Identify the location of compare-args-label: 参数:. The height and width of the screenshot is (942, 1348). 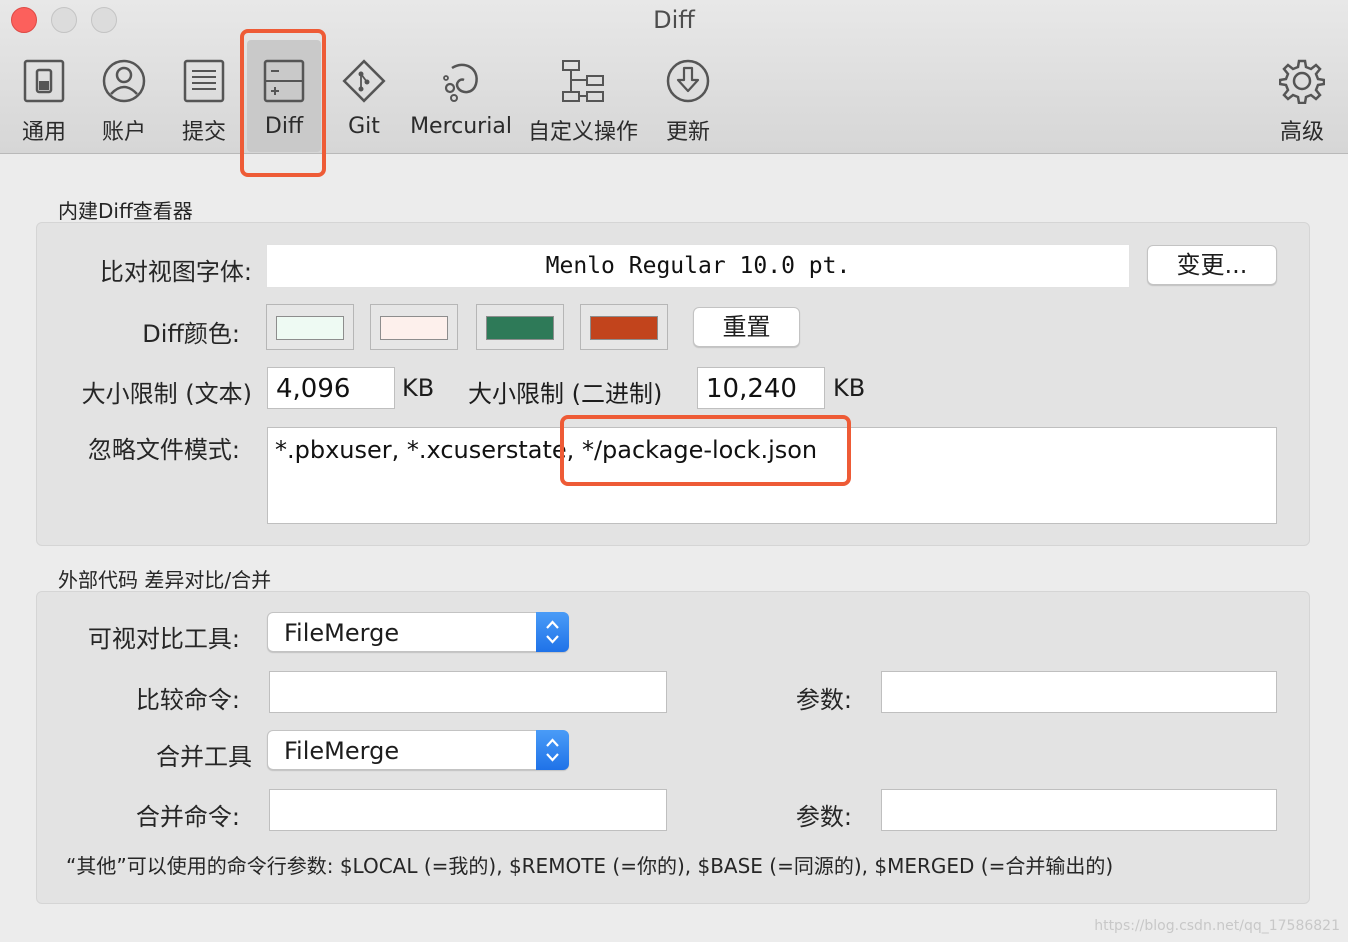
(823, 700).